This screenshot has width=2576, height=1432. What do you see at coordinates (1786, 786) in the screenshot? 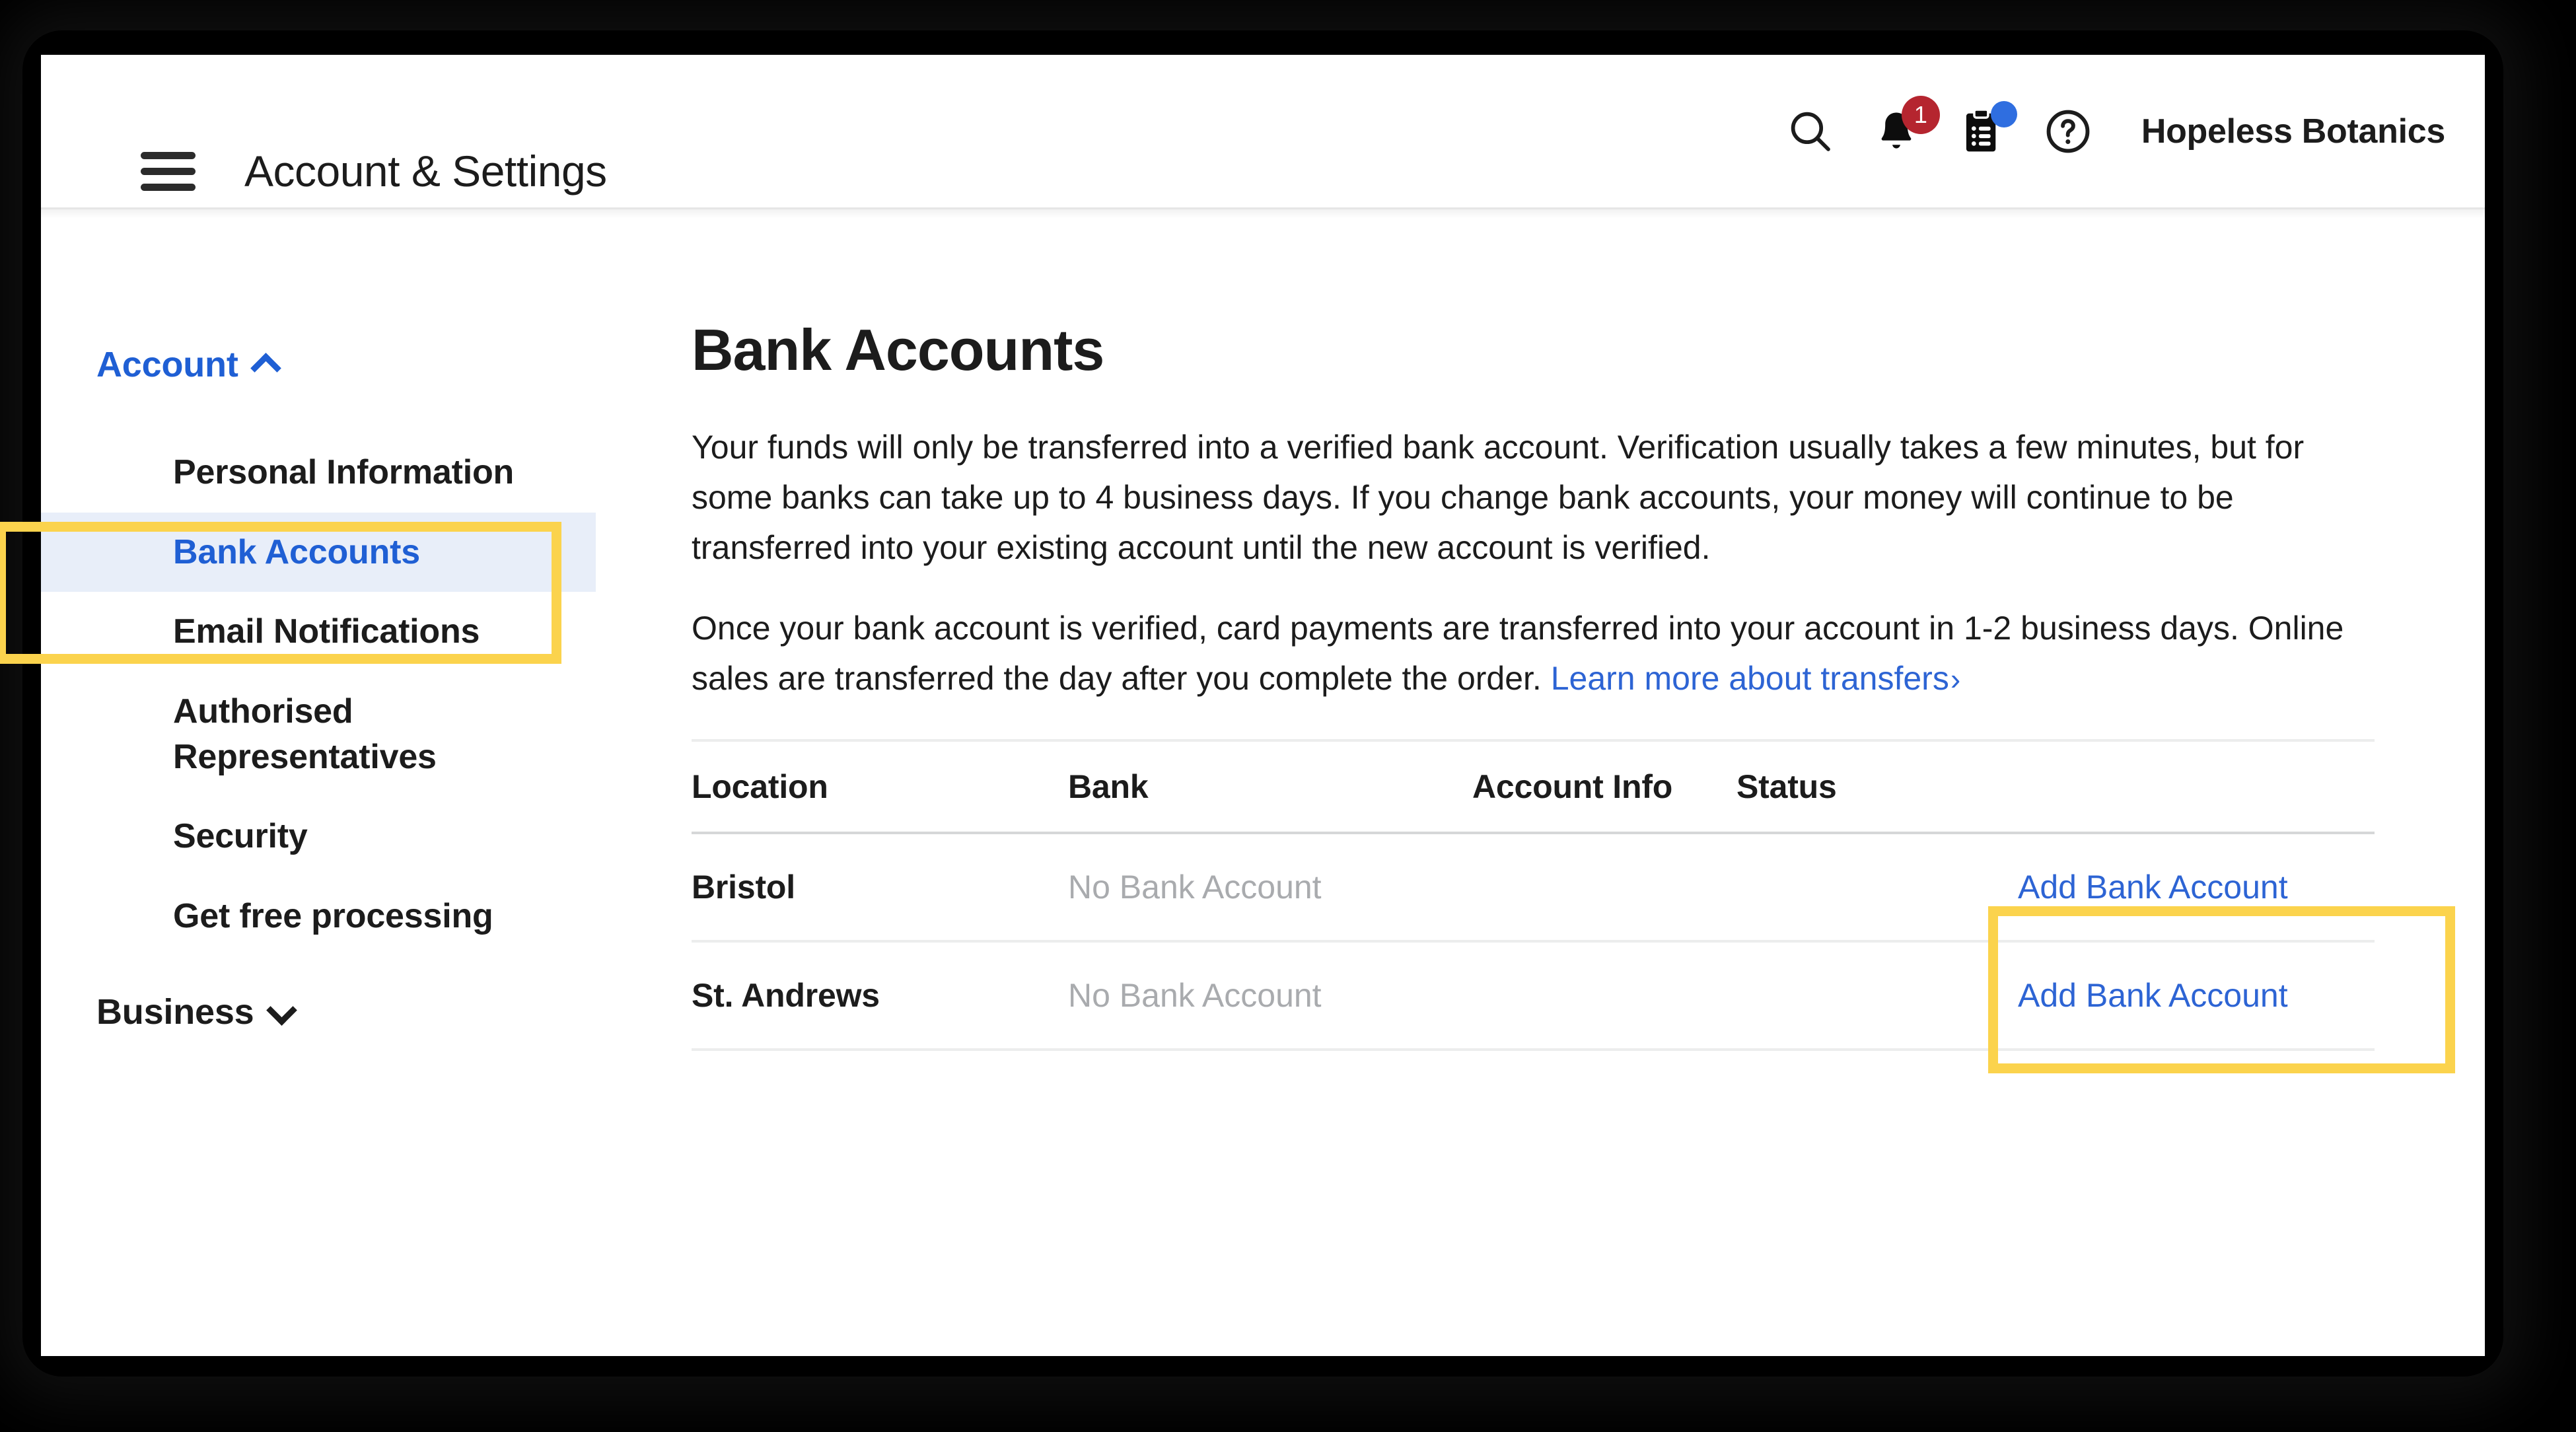
I see `column-header-status: Status` at bounding box center [1786, 786].